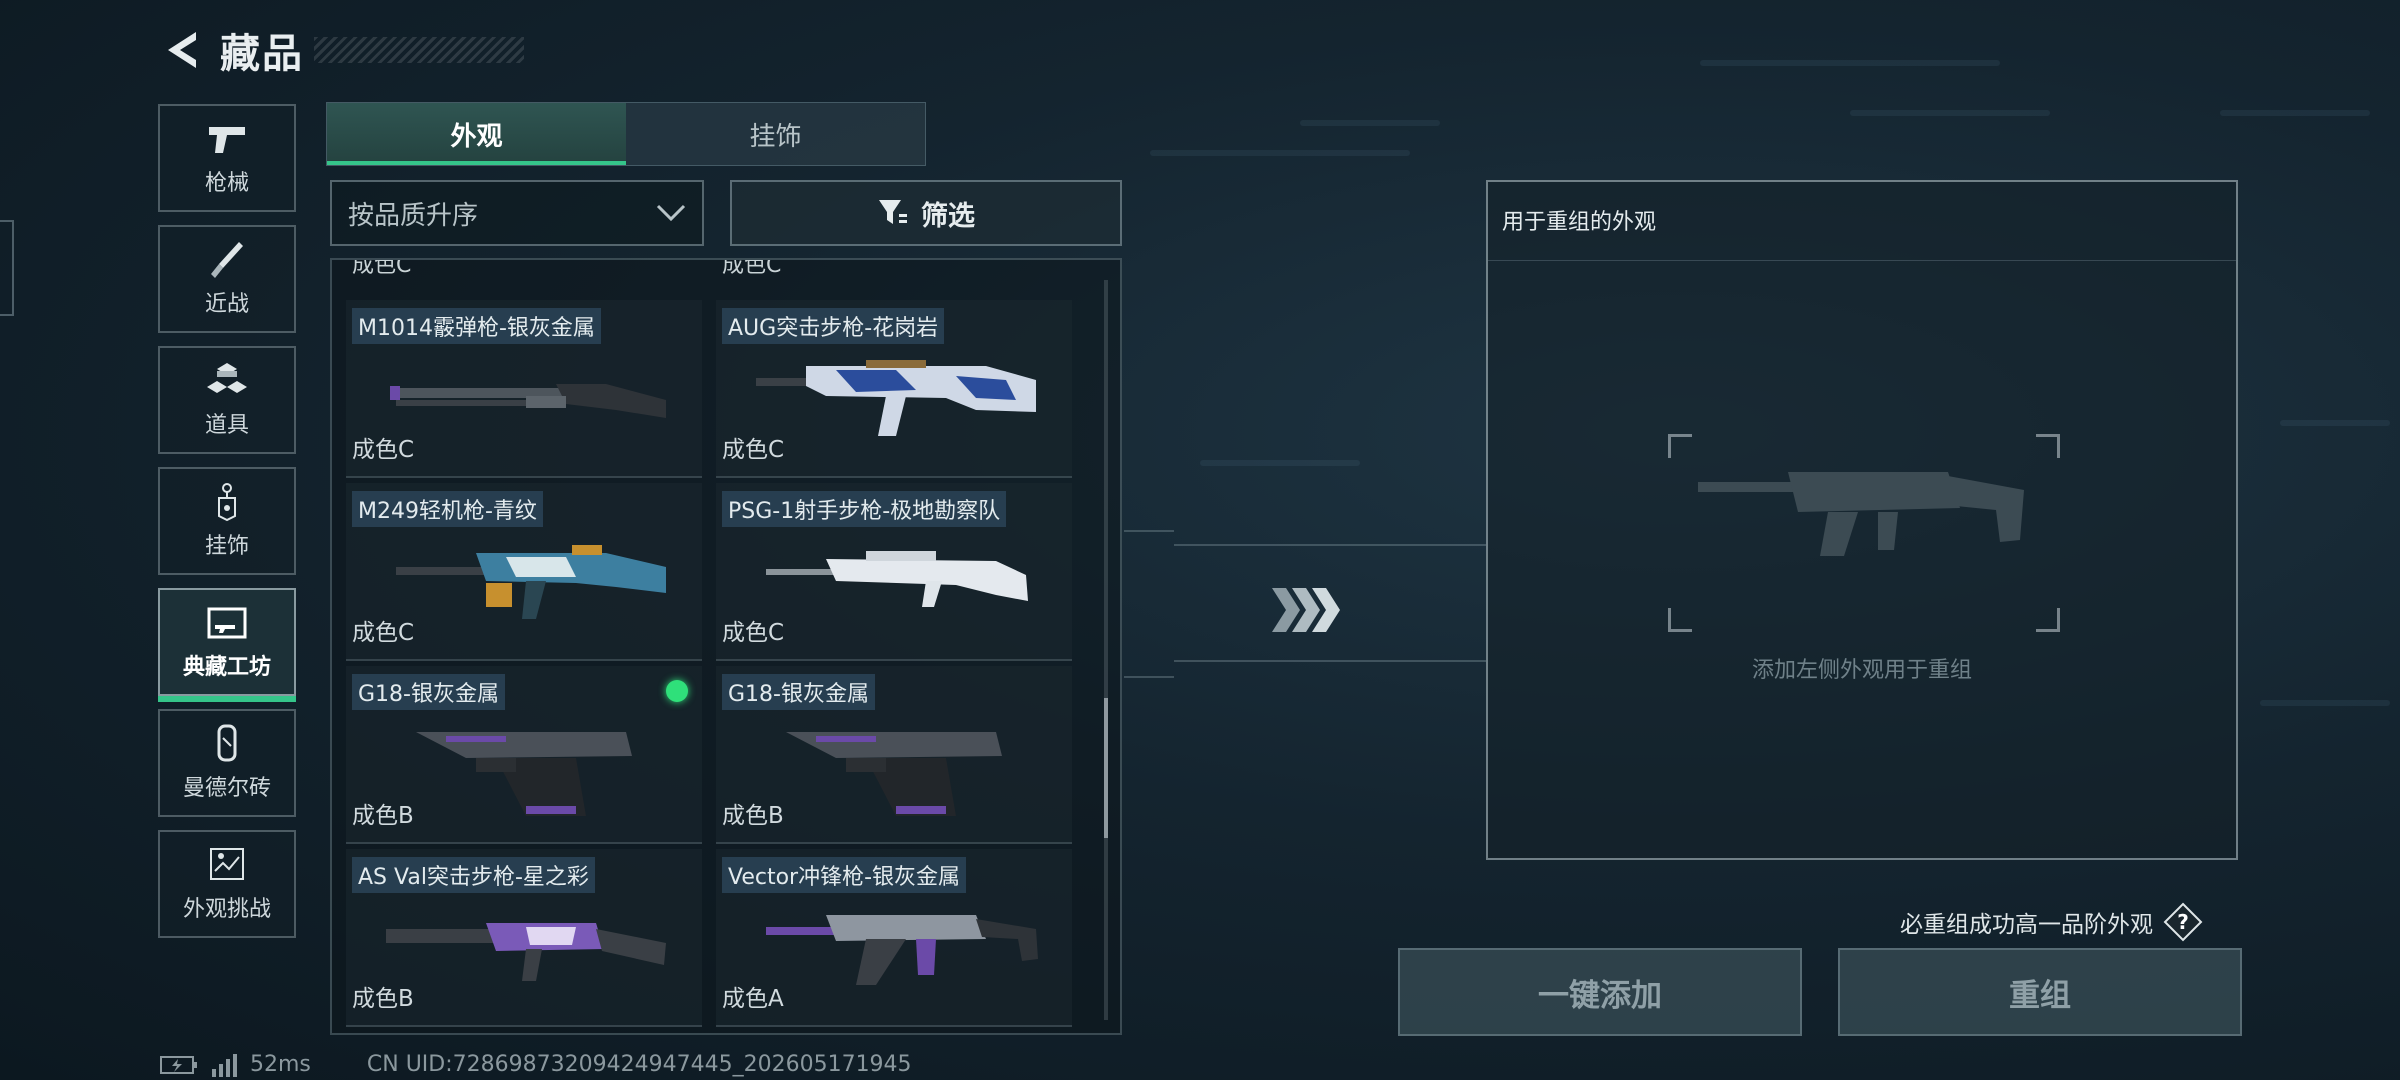  I want to click on recompose-hint: 必重组成功高一品阶外观 ?, so click(2051, 922).